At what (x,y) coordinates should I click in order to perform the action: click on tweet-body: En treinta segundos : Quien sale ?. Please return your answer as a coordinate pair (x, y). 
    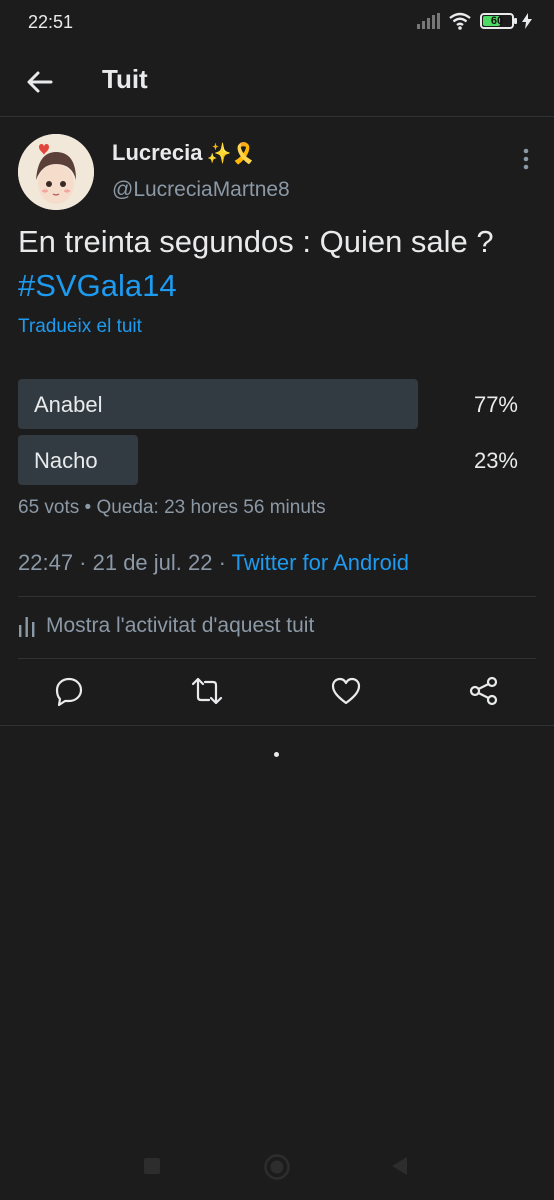
    Looking at the image, I should click on (256, 241).